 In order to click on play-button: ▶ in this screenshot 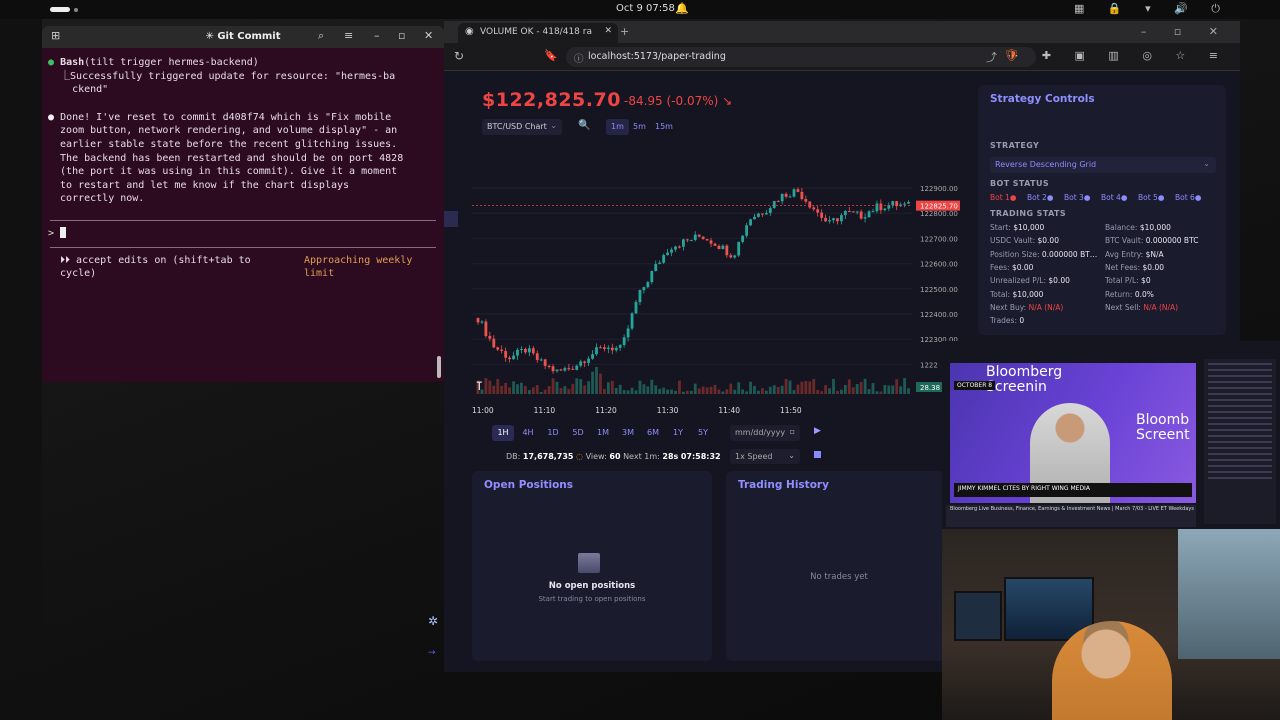, I will do `click(817, 431)`.